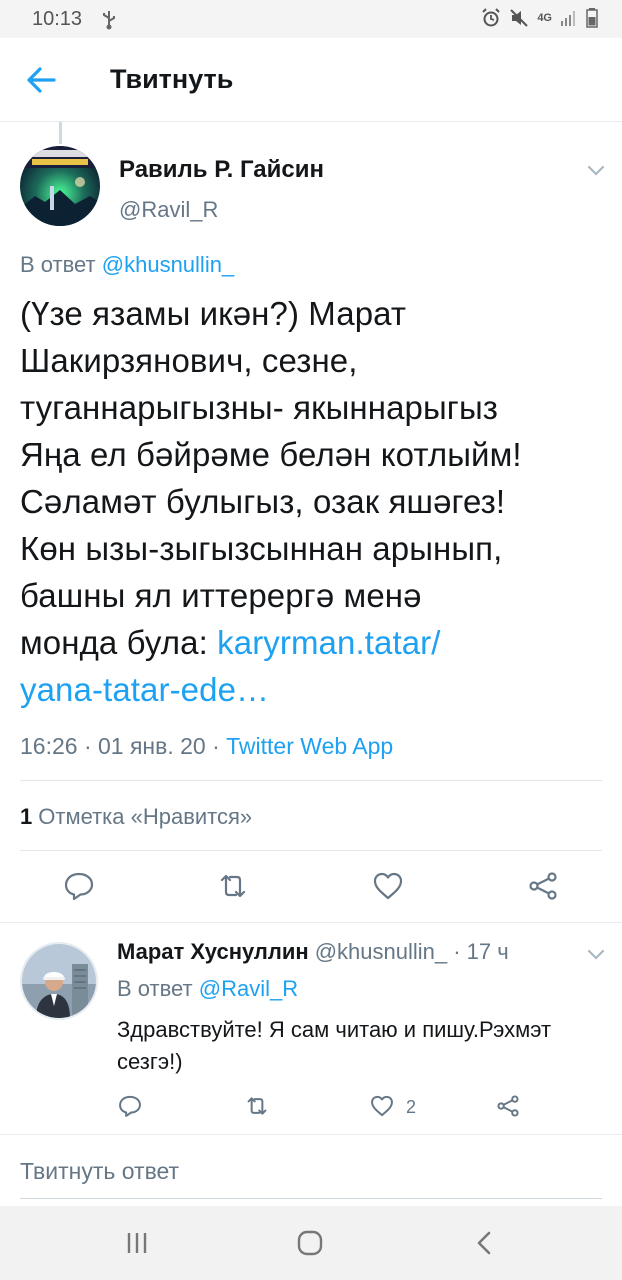 The image size is (622, 1280). What do you see at coordinates (172, 79) in the screenshot?
I see `page-title: Твитнуть` at bounding box center [172, 79].